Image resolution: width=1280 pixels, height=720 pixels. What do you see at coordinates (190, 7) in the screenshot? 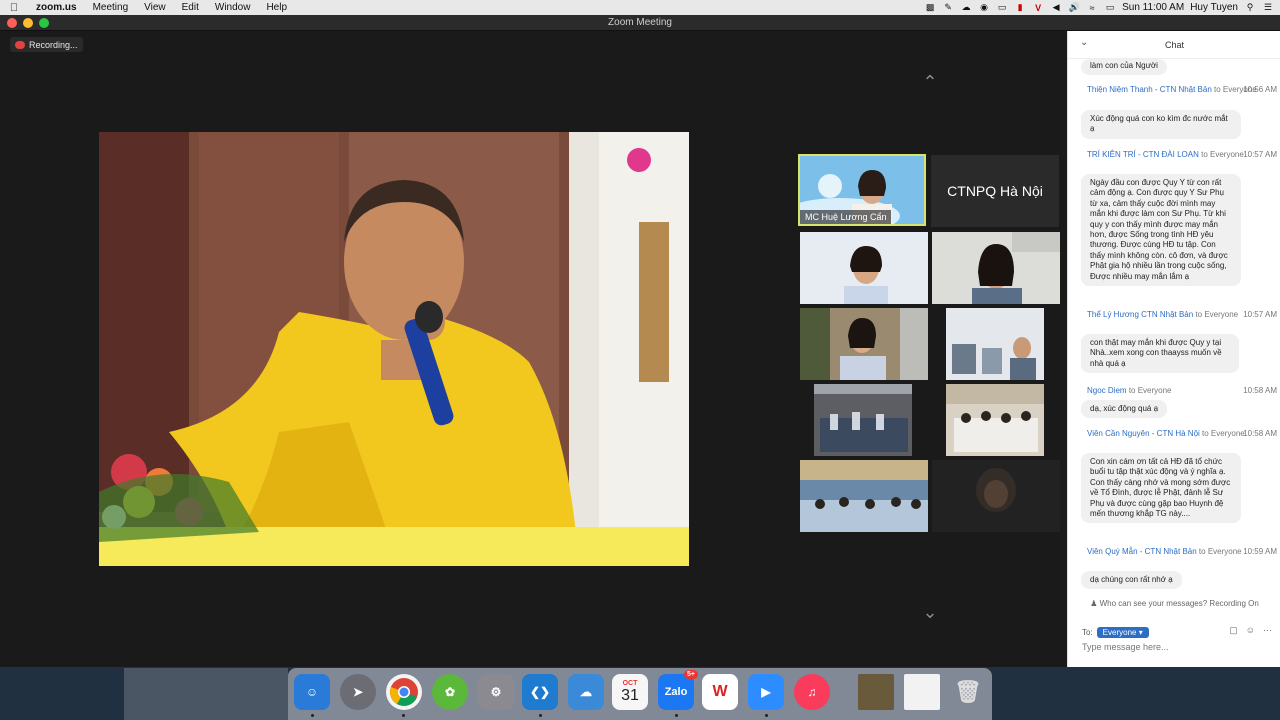
I see `menu-edit: Edit` at bounding box center [190, 7].